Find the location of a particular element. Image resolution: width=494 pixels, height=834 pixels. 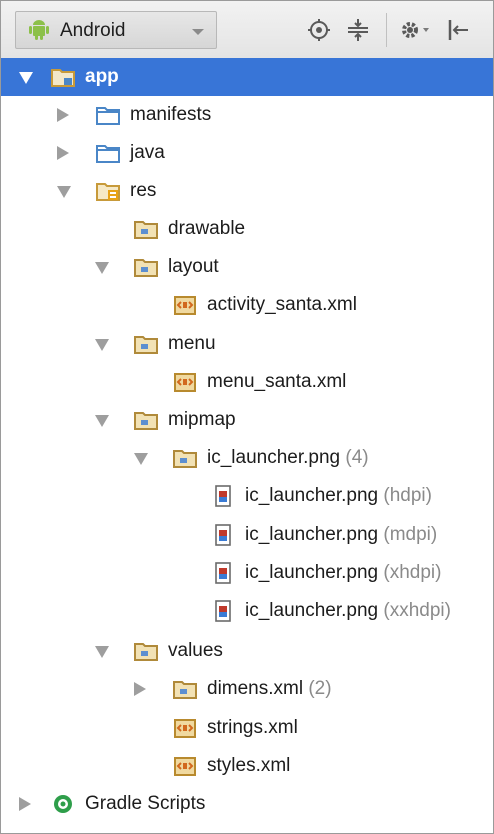

scroll-from-source-icon is located at coordinates (319, 30).